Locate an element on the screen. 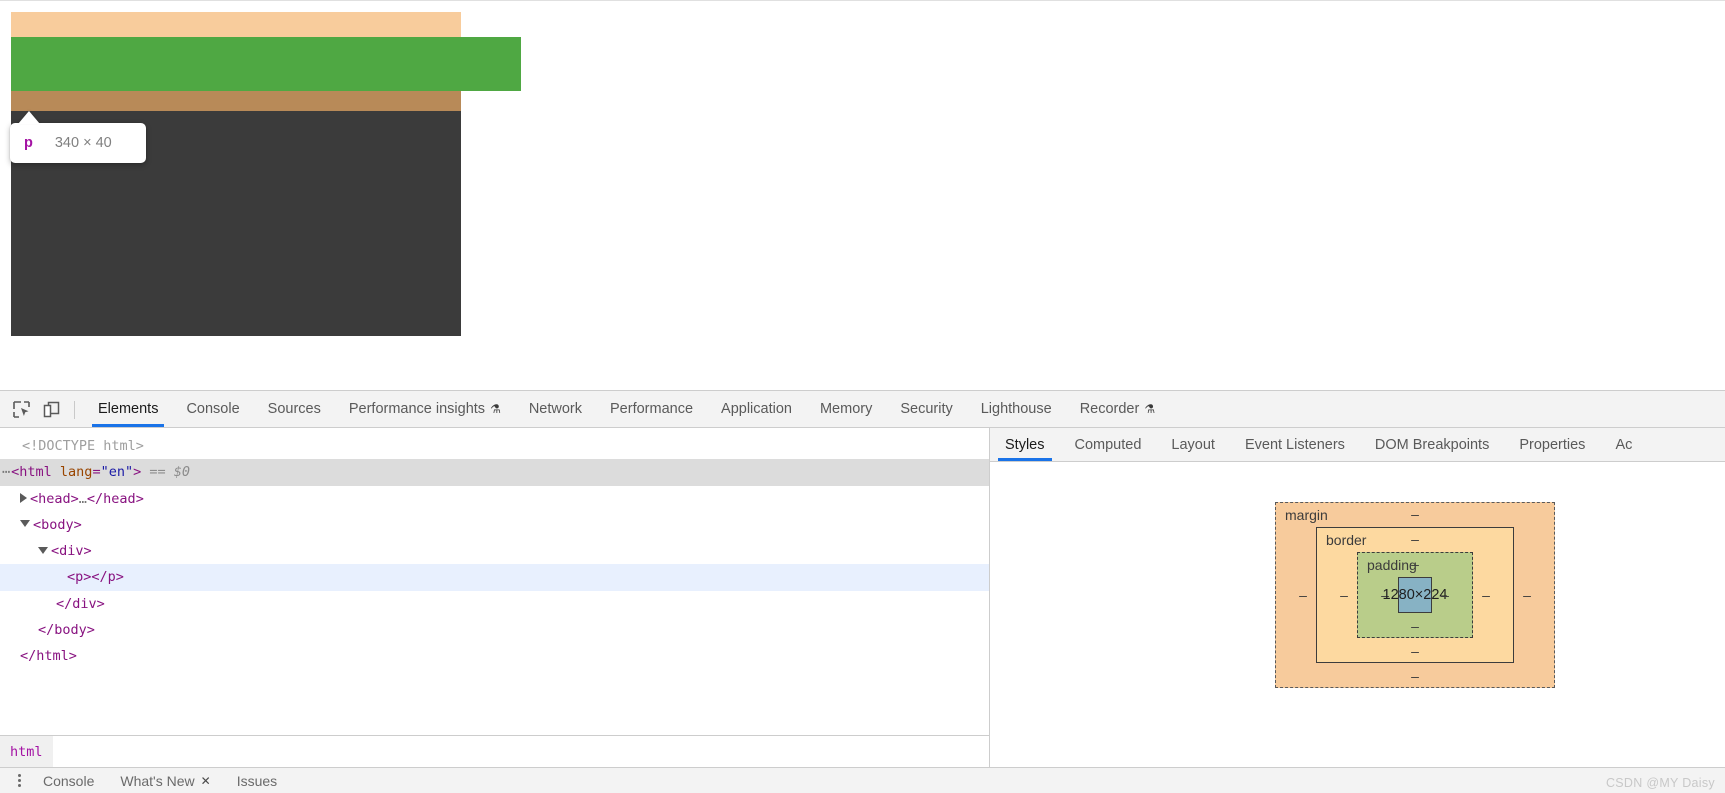  toolbar-divider is located at coordinates (74, 410).